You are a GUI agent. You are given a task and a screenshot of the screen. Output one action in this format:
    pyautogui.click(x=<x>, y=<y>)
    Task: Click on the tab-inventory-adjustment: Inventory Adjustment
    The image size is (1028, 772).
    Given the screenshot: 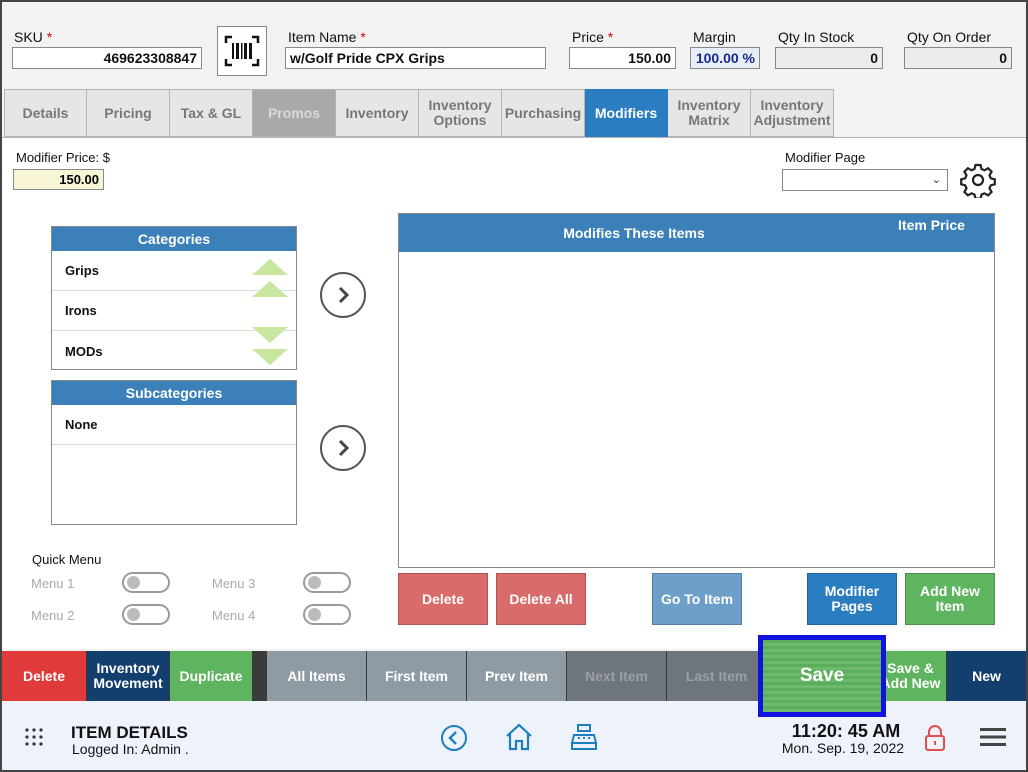 What is the action you would take?
    pyautogui.click(x=792, y=113)
    